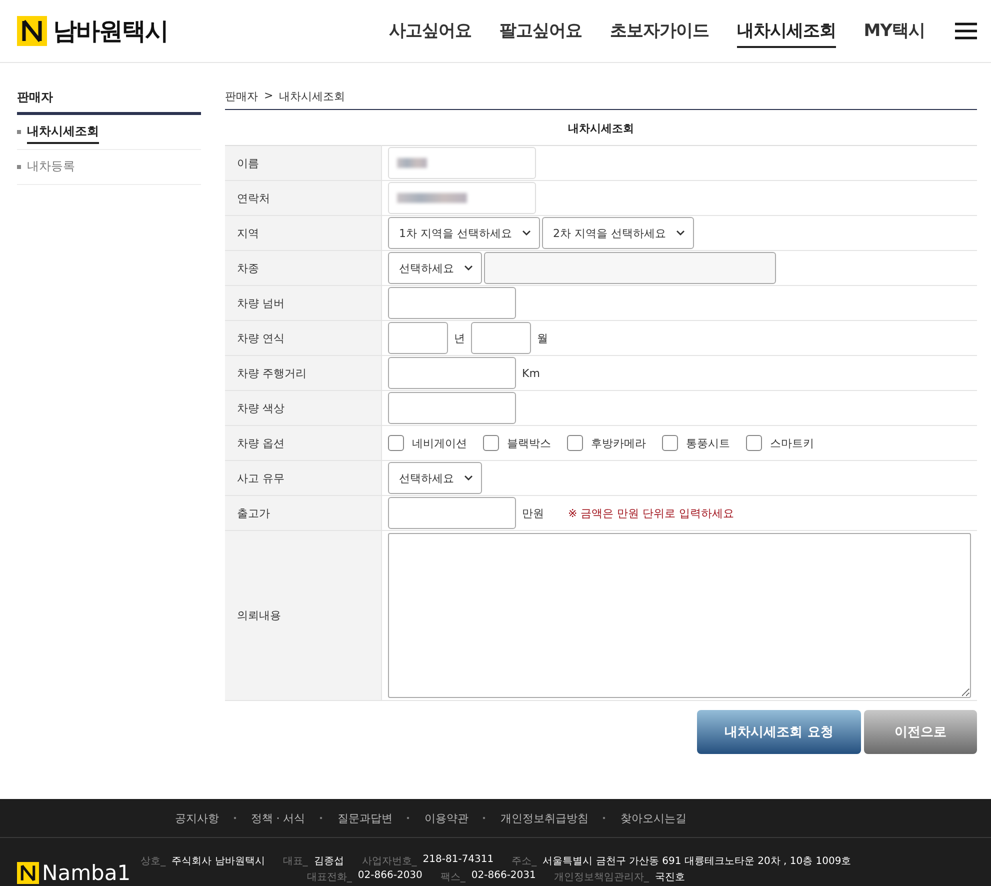 The width and height of the screenshot is (991, 886). I want to click on footer-link: 질문과답변, so click(364, 818).